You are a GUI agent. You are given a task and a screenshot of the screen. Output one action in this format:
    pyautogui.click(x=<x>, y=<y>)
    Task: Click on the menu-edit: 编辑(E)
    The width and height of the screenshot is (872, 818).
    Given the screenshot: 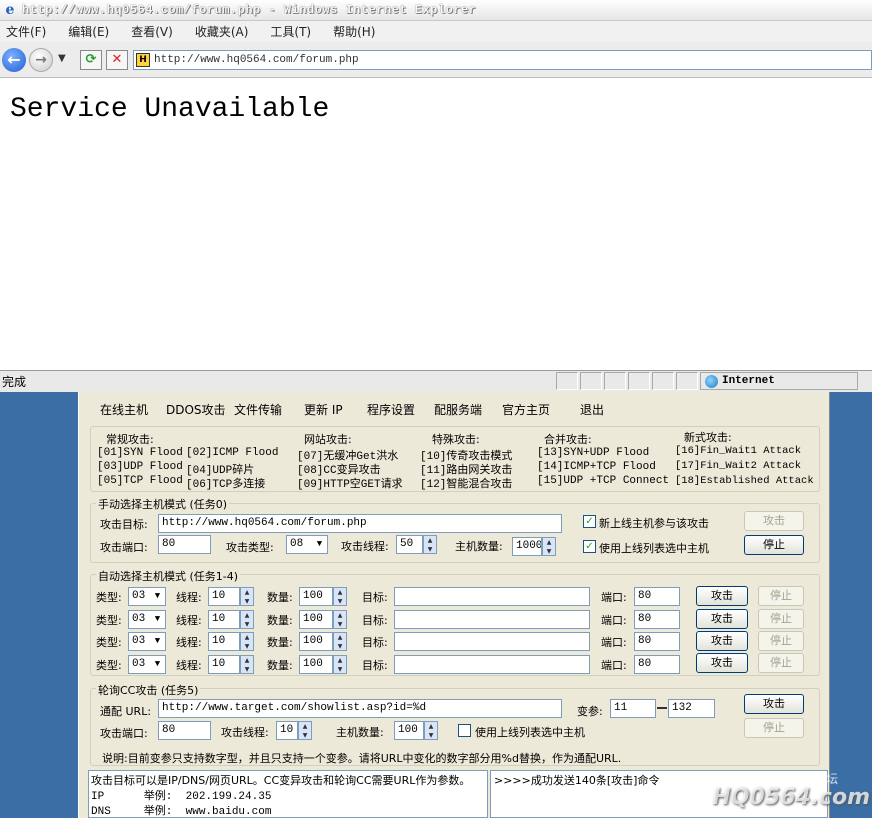 What is the action you would take?
    pyautogui.click(x=88, y=31)
    